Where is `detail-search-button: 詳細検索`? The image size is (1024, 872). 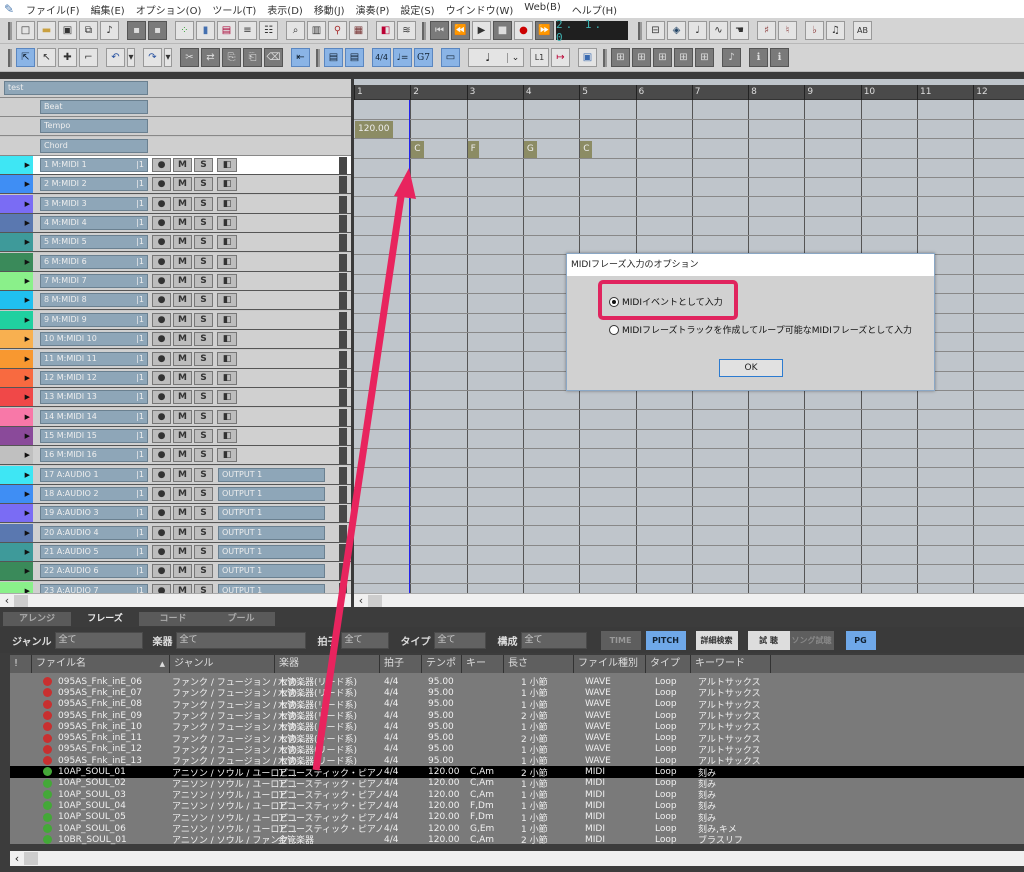 detail-search-button: 詳細検索 is located at coordinates (716, 640).